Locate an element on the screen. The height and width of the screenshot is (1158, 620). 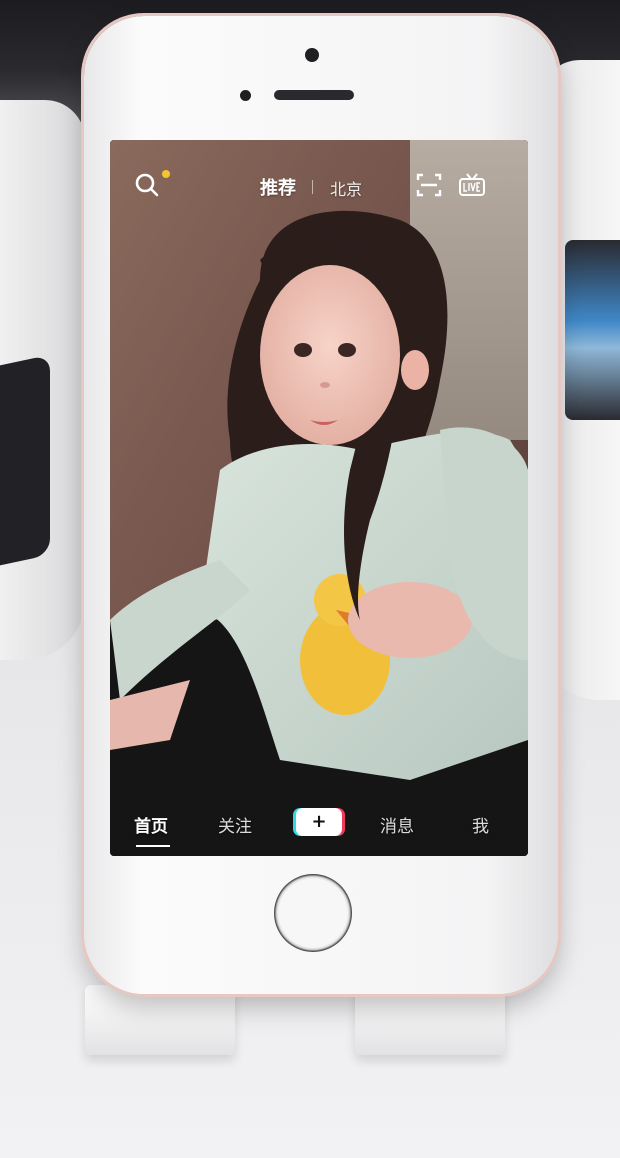
nav-following: 关注 is located at coordinates (235, 824).